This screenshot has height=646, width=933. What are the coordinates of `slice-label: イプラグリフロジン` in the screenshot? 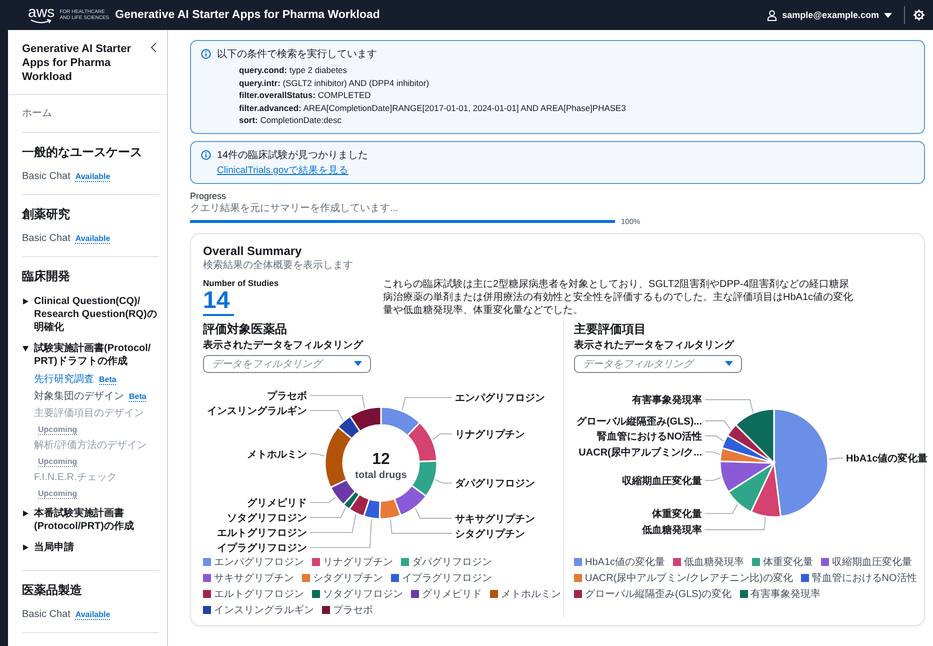 It's located at (262, 548).